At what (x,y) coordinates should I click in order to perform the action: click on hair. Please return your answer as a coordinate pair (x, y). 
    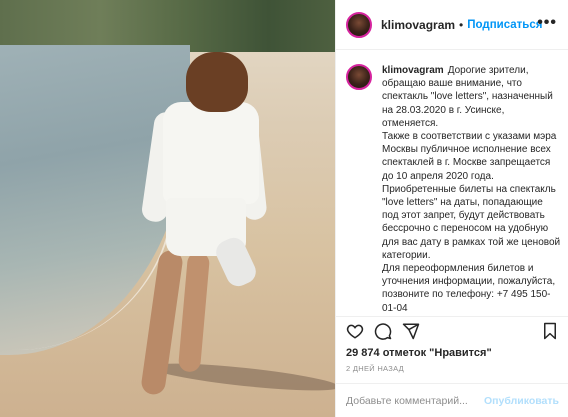
    Looking at the image, I should click on (217, 82).